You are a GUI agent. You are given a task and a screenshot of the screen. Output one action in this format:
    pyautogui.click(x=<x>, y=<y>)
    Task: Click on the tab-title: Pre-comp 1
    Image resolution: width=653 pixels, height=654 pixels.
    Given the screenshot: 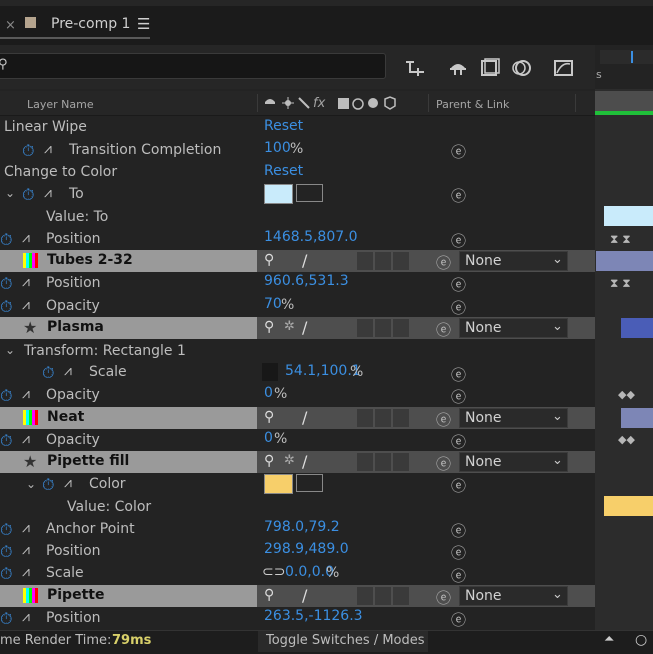 What is the action you would take?
    pyautogui.click(x=90, y=24)
    